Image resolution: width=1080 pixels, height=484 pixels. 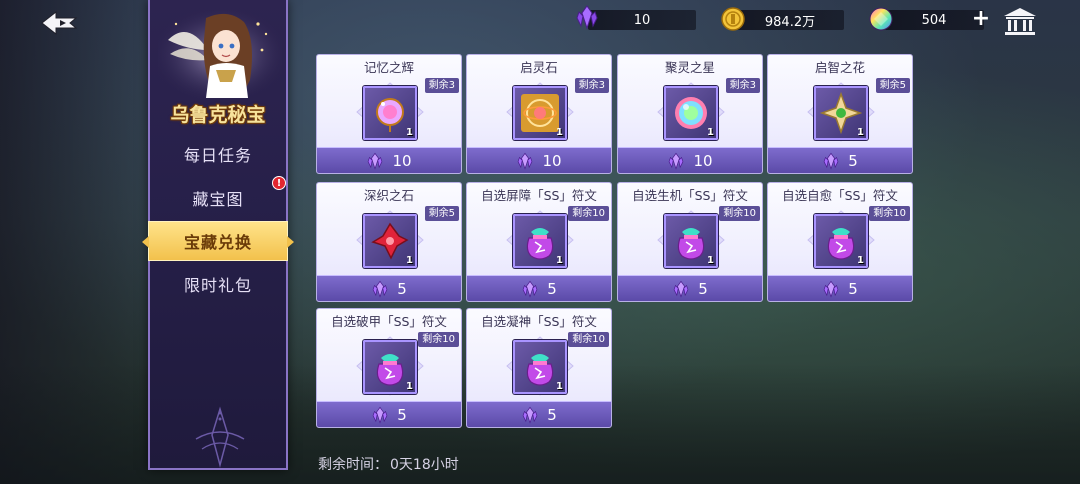 What do you see at coordinates (703, 160) in the screenshot?
I see `price-value: 10` at bounding box center [703, 160].